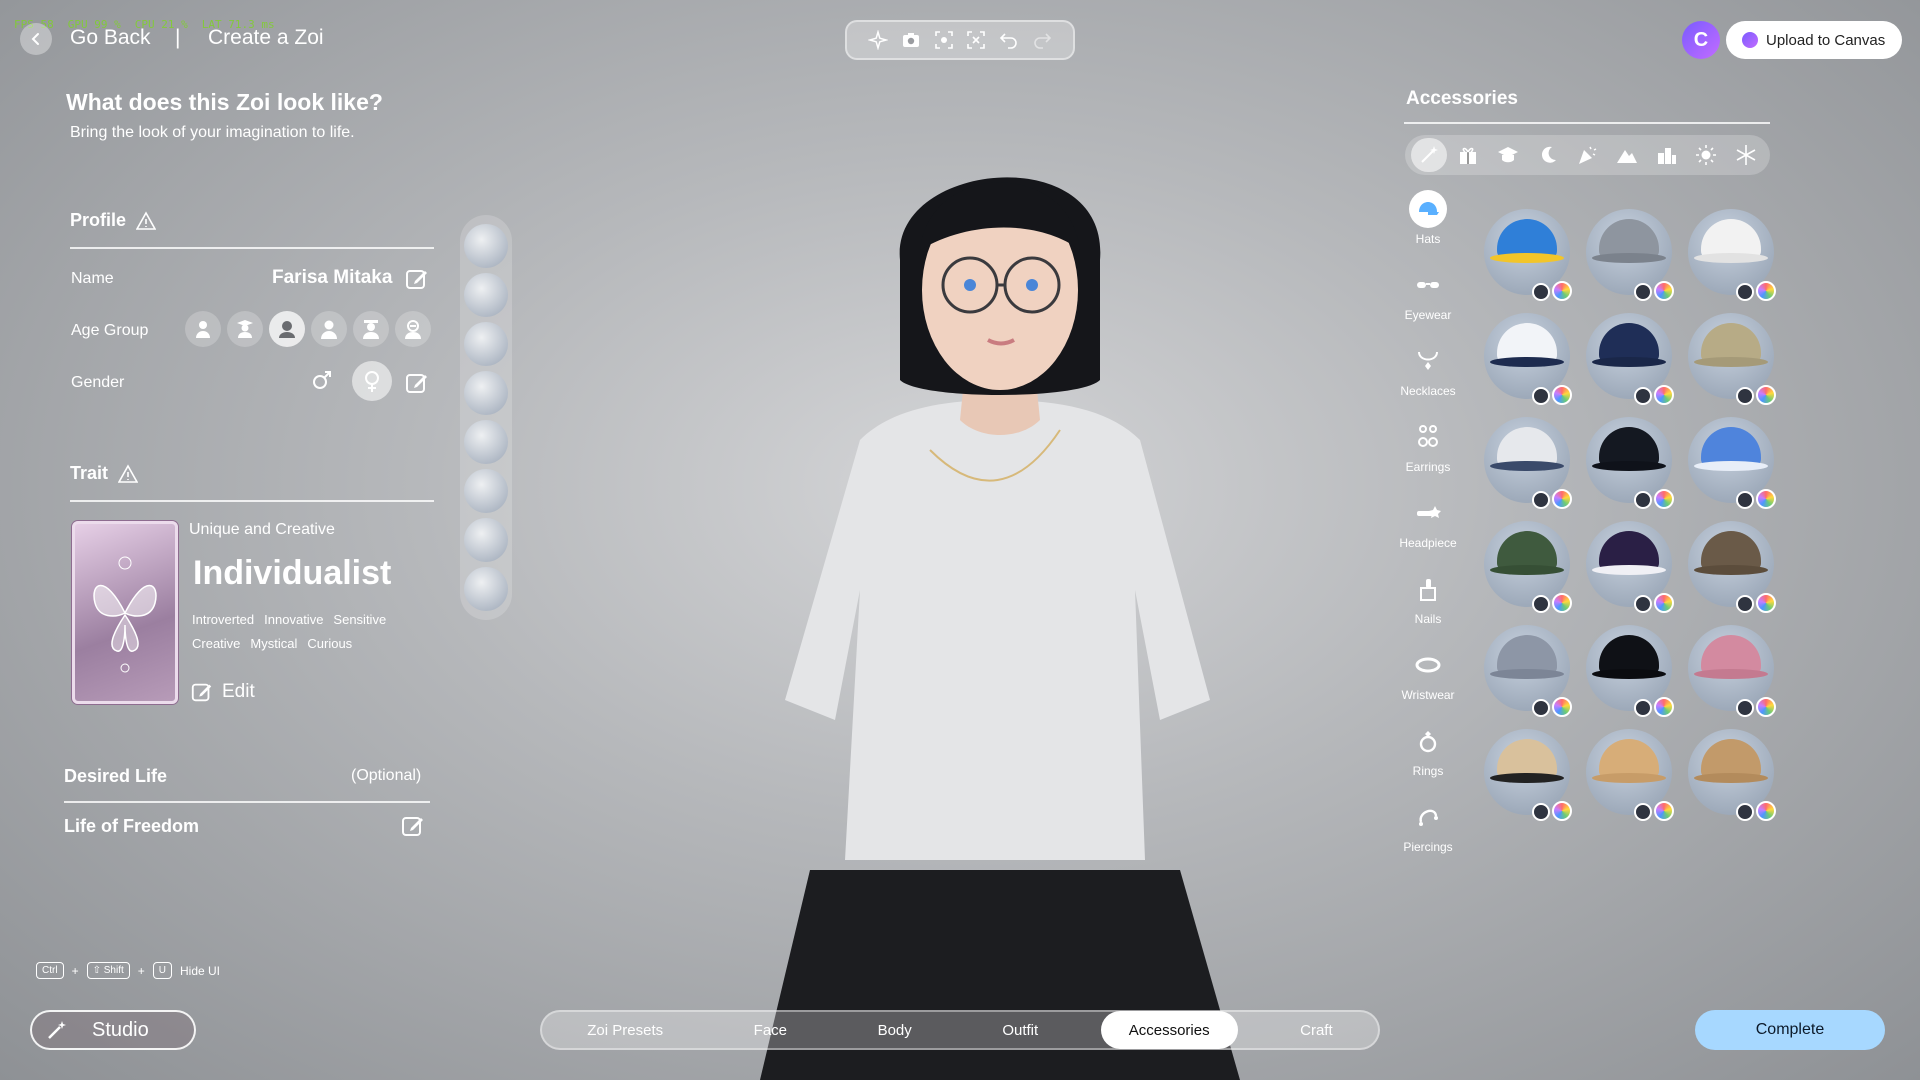 The height and width of the screenshot is (1080, 1920). Describe the element at coordinates (1667, 155) in the screenshot. I see `city-icon` at that location.